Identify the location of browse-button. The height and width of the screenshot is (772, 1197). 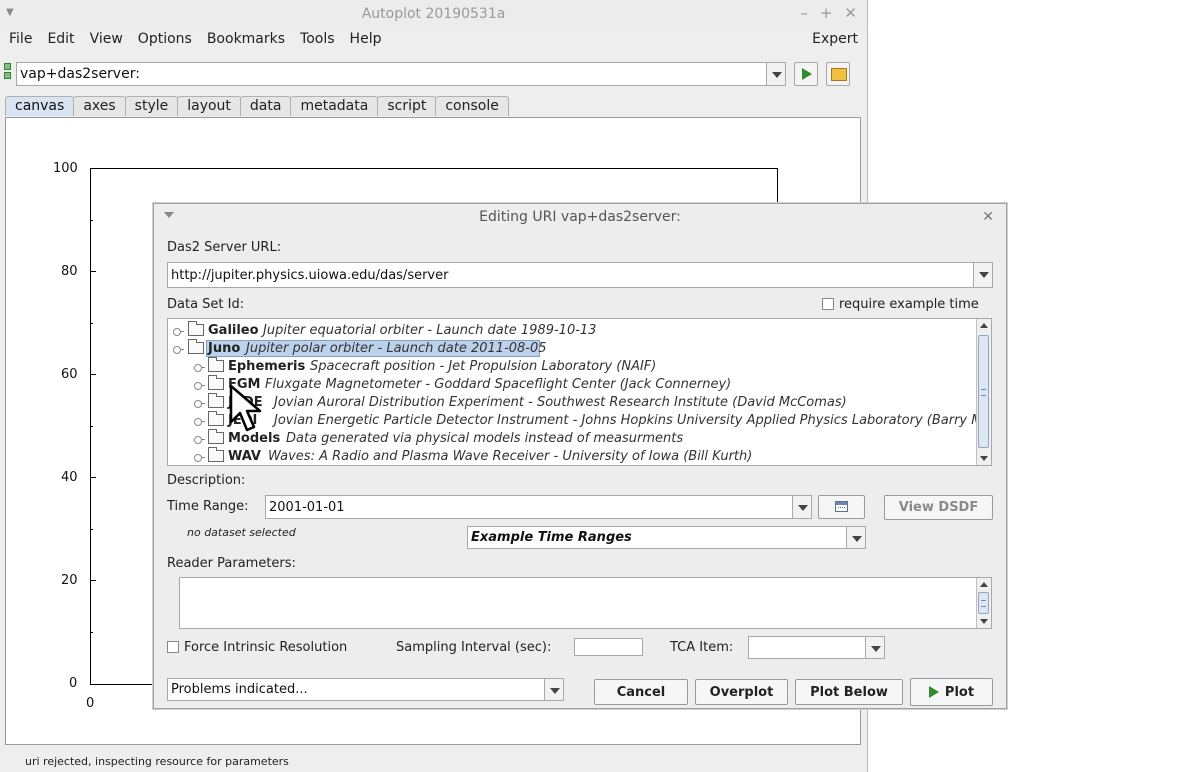
(838, 74).